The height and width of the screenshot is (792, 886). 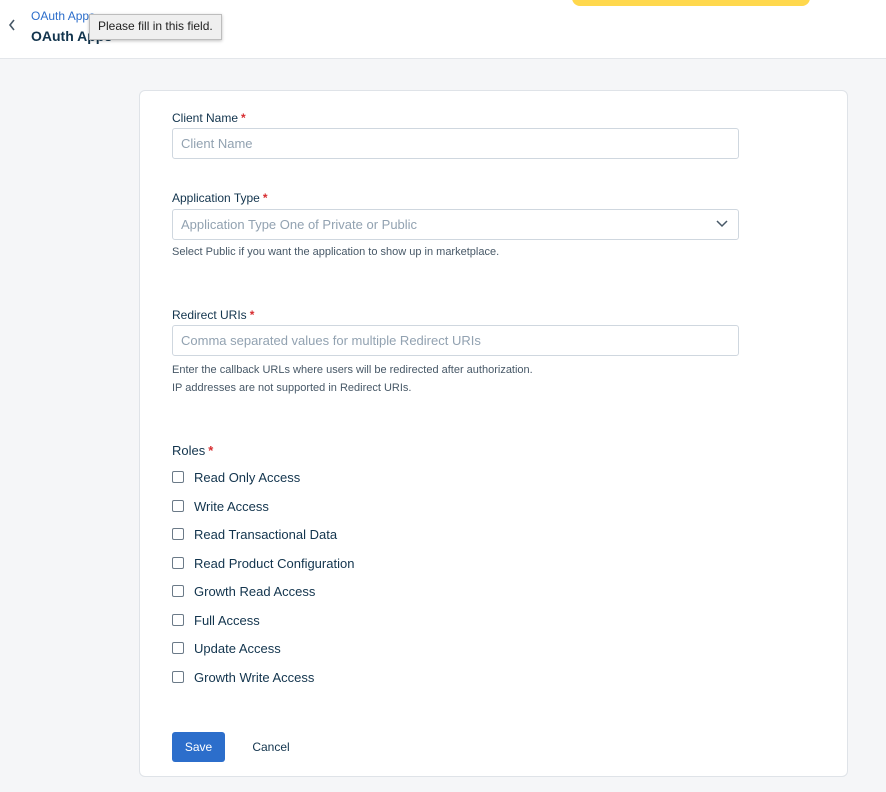 What do you see at coordinates (155, 27) in the screenshot?
I see `validation-tooltip: Please fill in this field.` at bounding box center [155, 27].